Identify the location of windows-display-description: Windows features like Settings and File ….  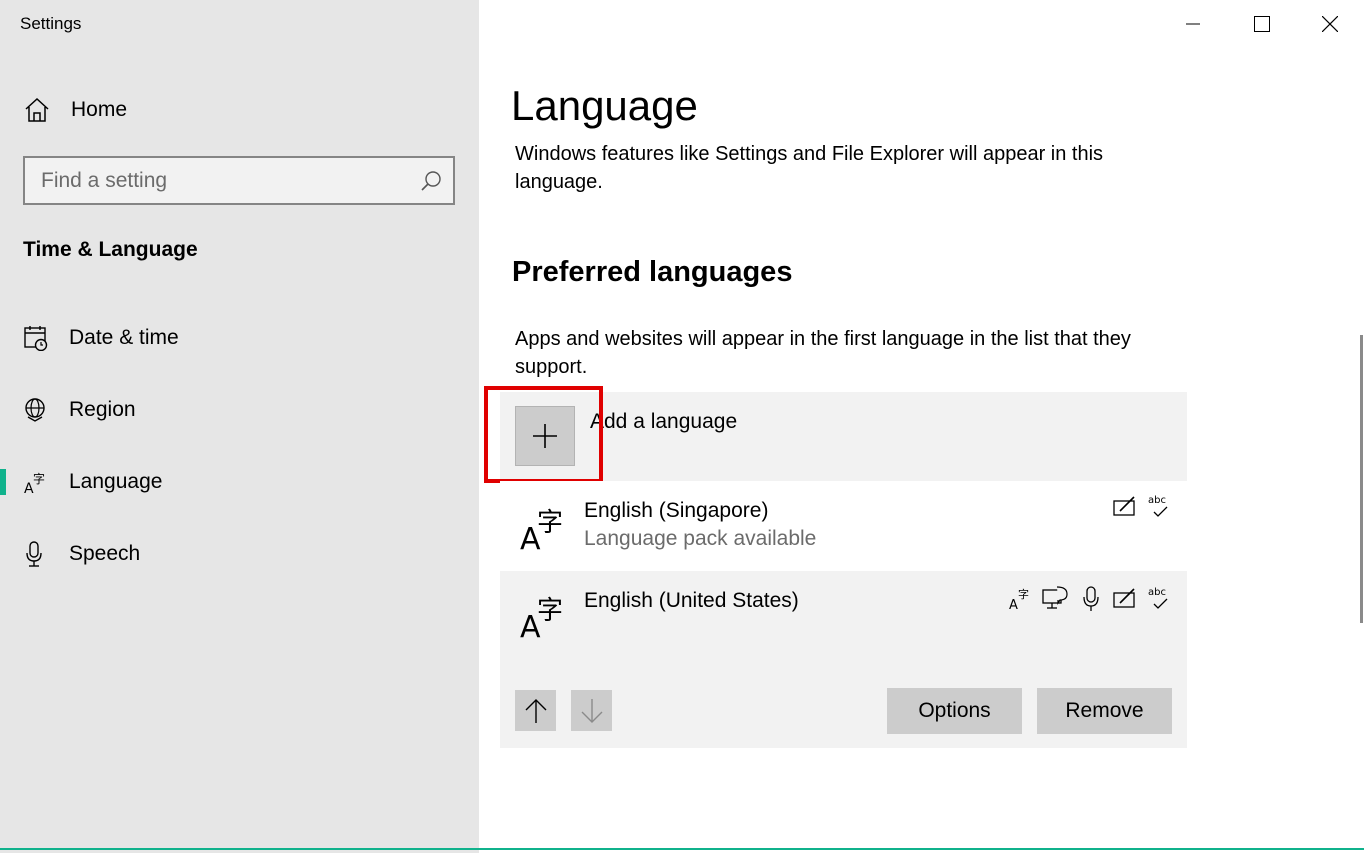
(809, 168).